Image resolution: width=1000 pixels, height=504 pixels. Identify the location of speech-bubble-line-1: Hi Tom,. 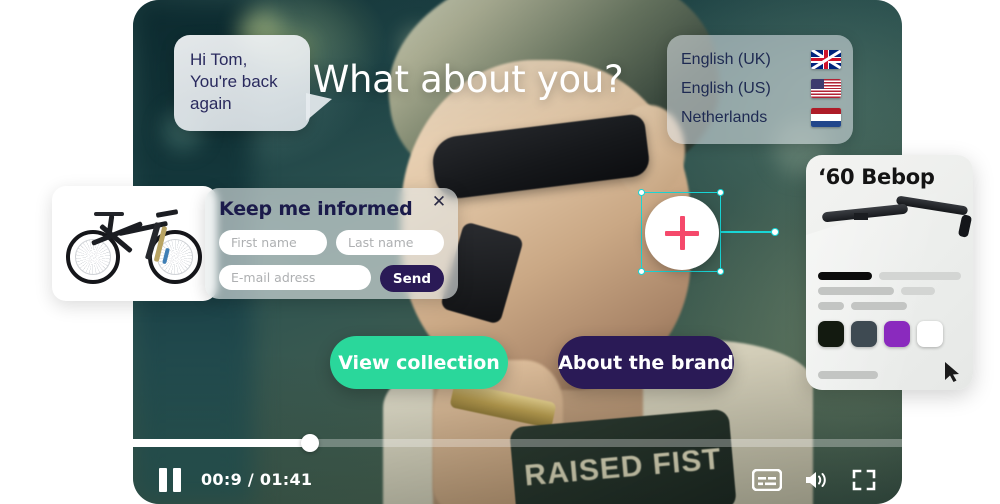
(219, 59).